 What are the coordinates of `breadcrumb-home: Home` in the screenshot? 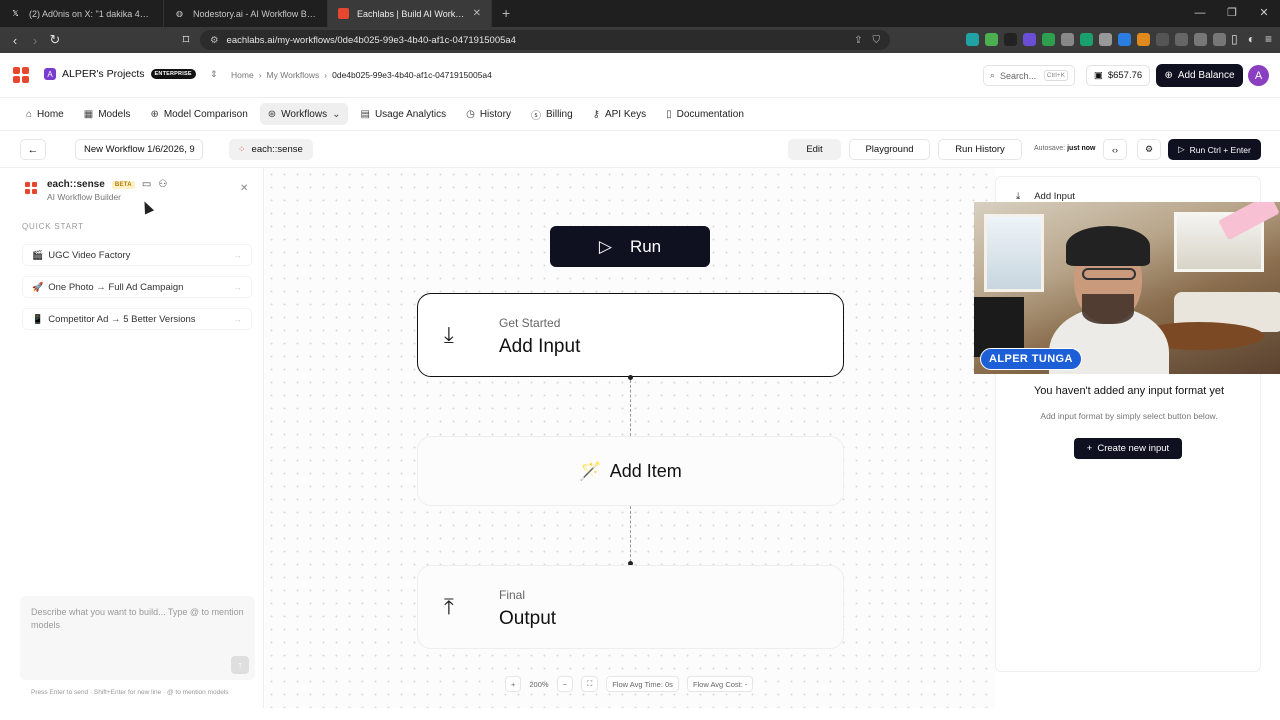 It's located at (242, 75).